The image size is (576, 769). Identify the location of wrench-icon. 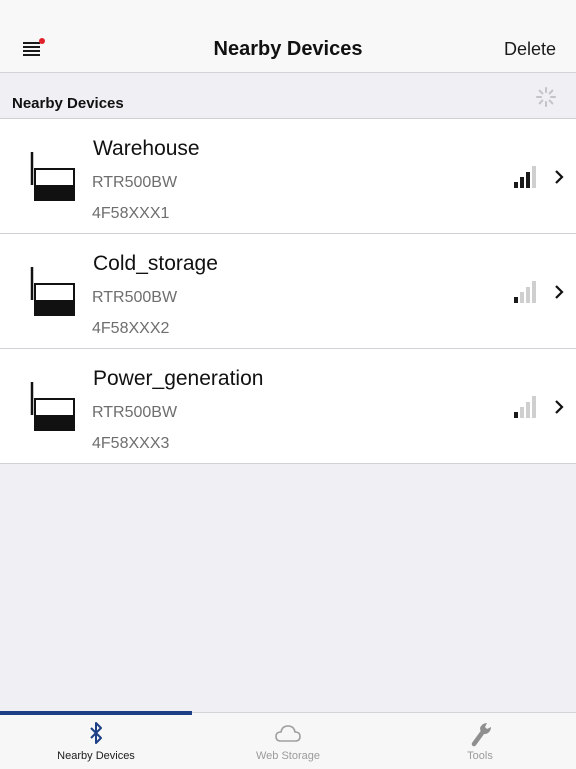
(481, 735).